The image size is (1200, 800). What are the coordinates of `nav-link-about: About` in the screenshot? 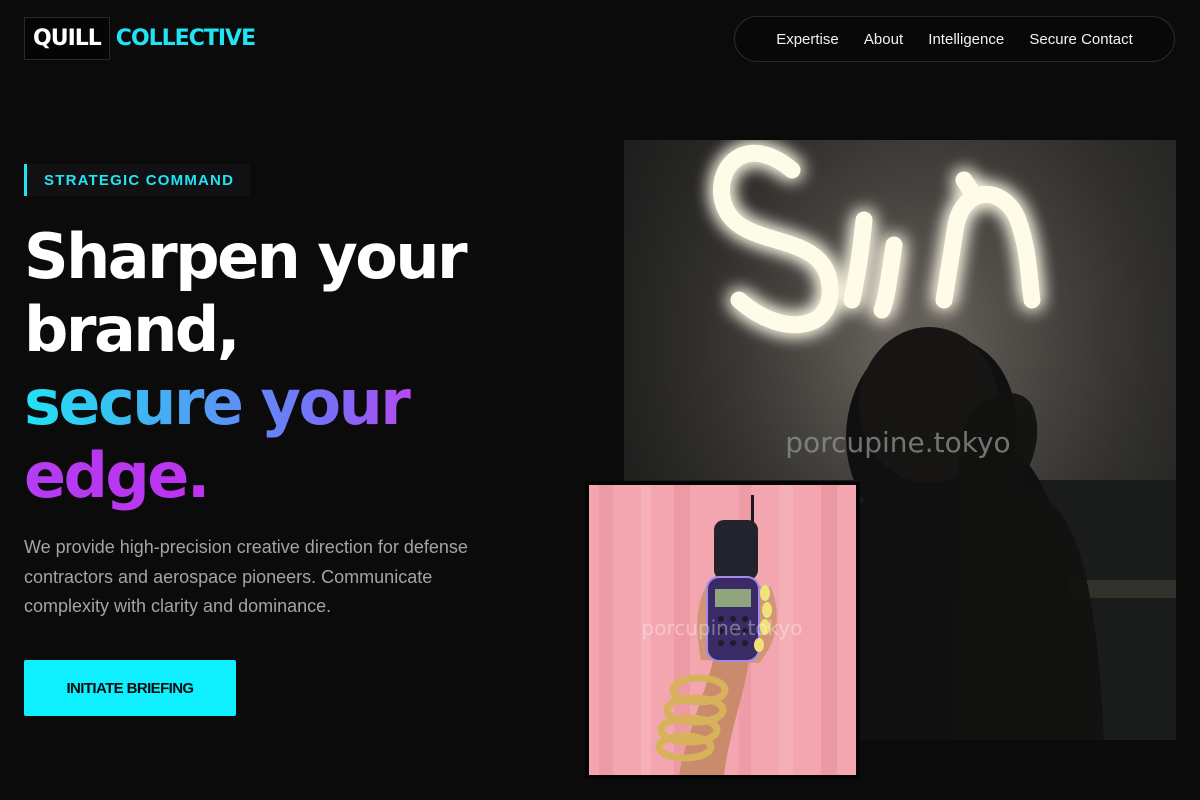 It's located at (883, 39).